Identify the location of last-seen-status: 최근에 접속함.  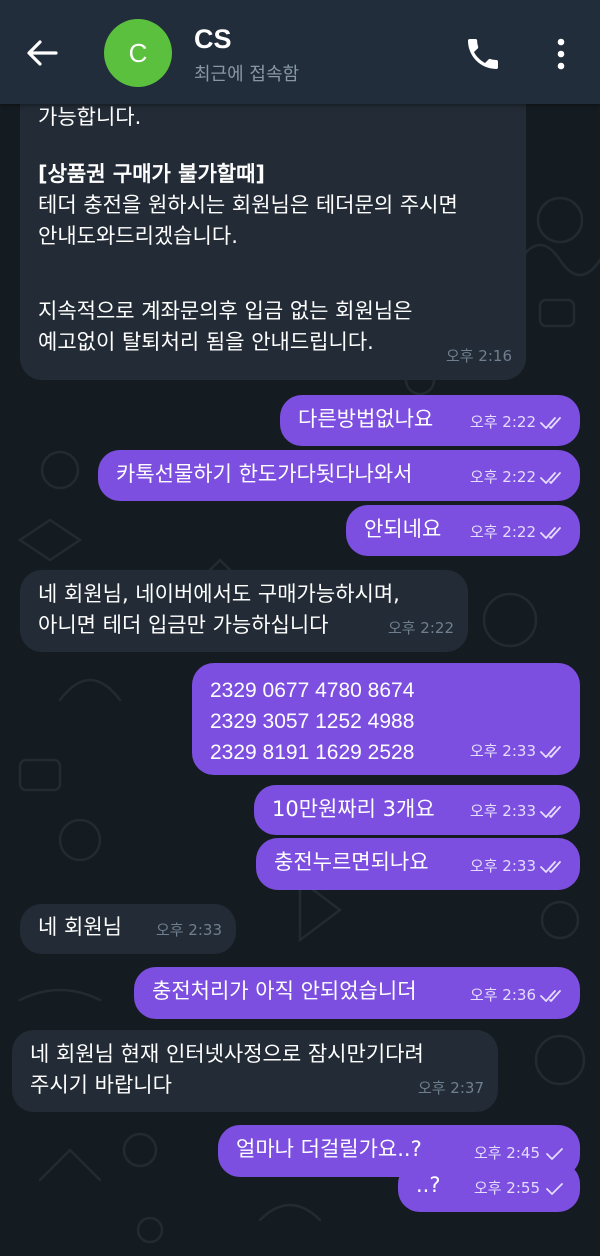
(247, 74).